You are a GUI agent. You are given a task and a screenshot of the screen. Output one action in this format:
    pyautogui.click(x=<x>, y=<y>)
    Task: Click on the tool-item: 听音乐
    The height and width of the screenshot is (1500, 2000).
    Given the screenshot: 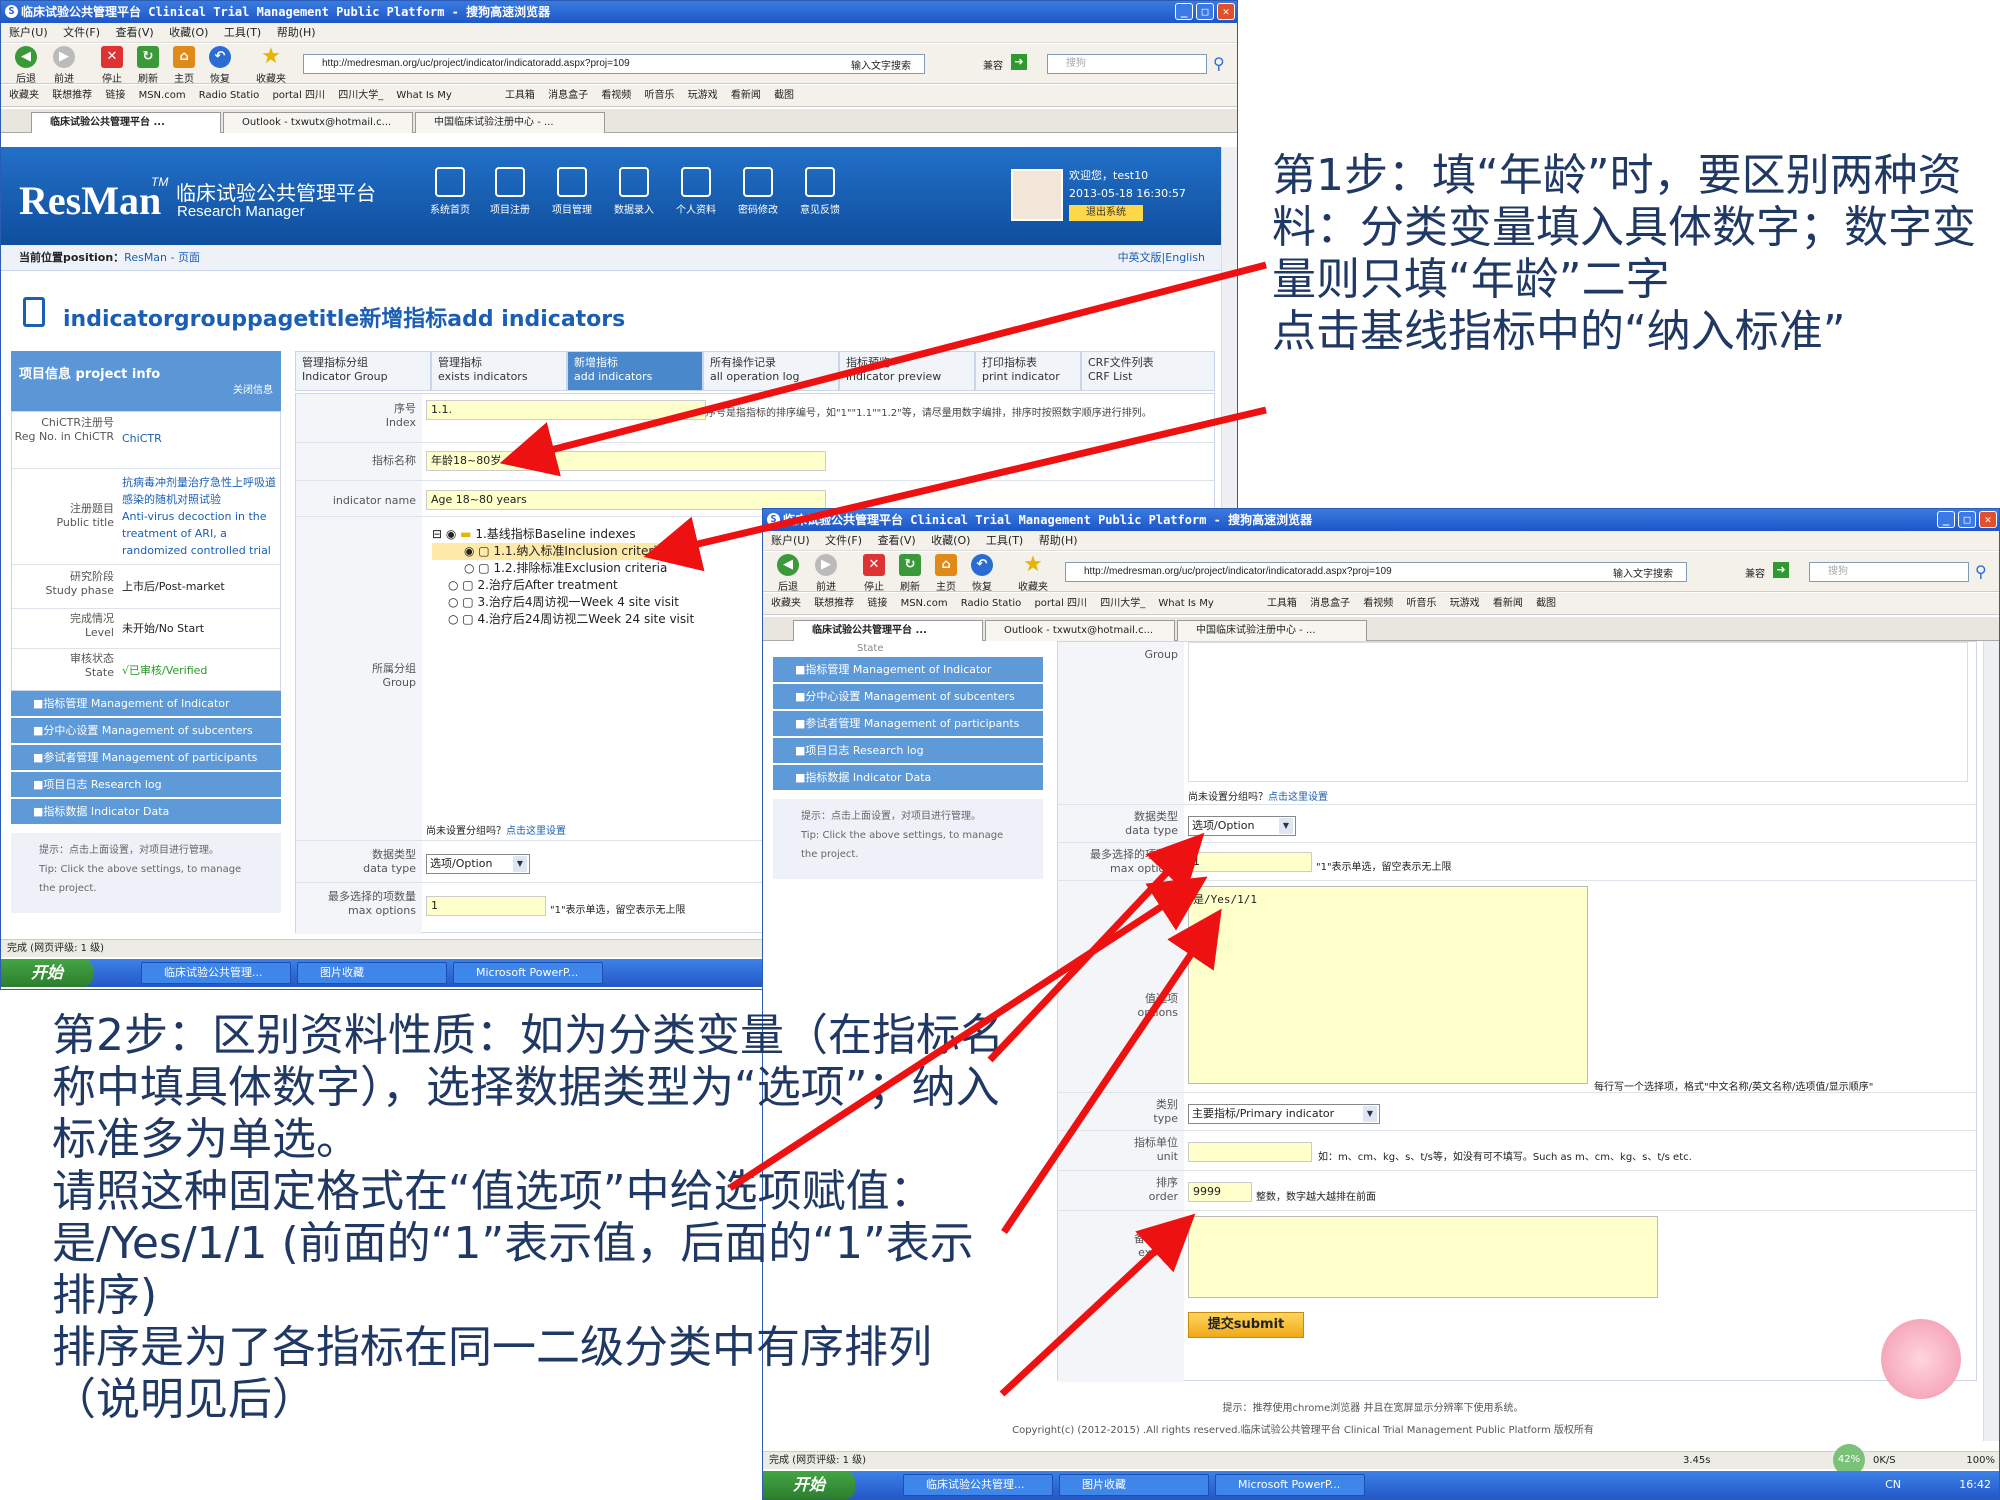 What is the action you would take?
    pyautogui.click(x=660, y=95)
    